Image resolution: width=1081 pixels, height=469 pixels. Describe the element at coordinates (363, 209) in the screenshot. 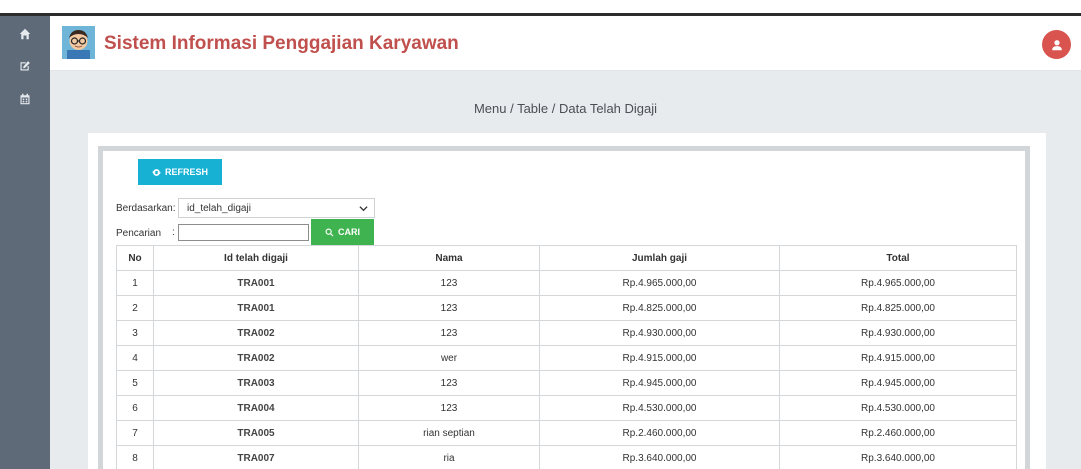

I see `chevron-down-icon` at that location.